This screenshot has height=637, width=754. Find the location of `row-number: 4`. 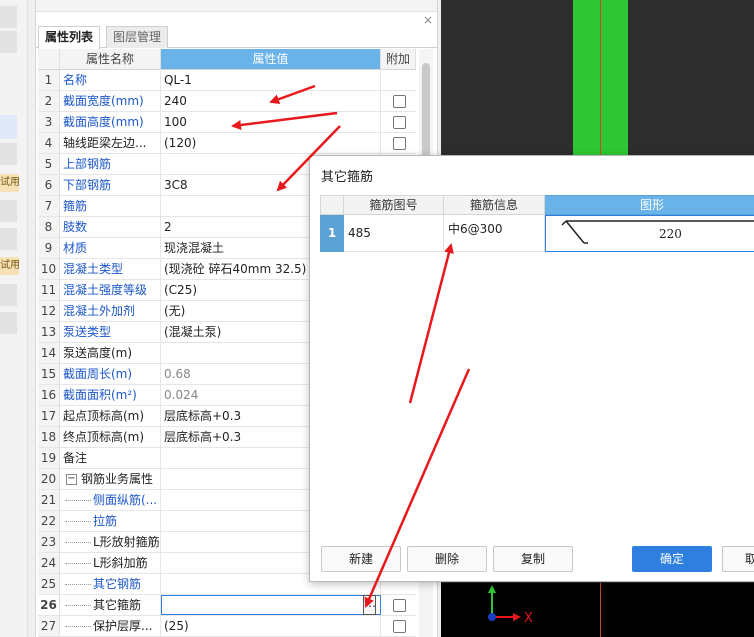

row-number: 4 is located at coordinates (49, 143).